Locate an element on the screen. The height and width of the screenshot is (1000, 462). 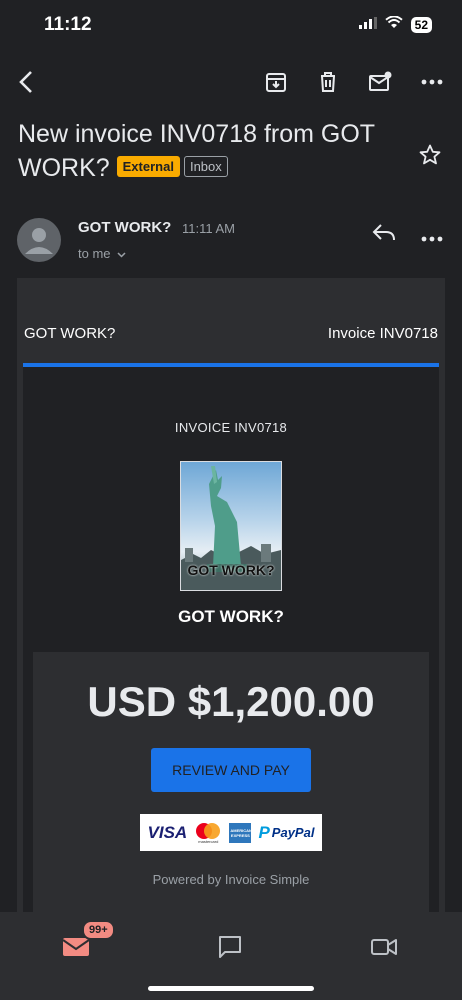
amex-wordmark: AMERICAN EXPRESS is located at coordinates (241, 832).